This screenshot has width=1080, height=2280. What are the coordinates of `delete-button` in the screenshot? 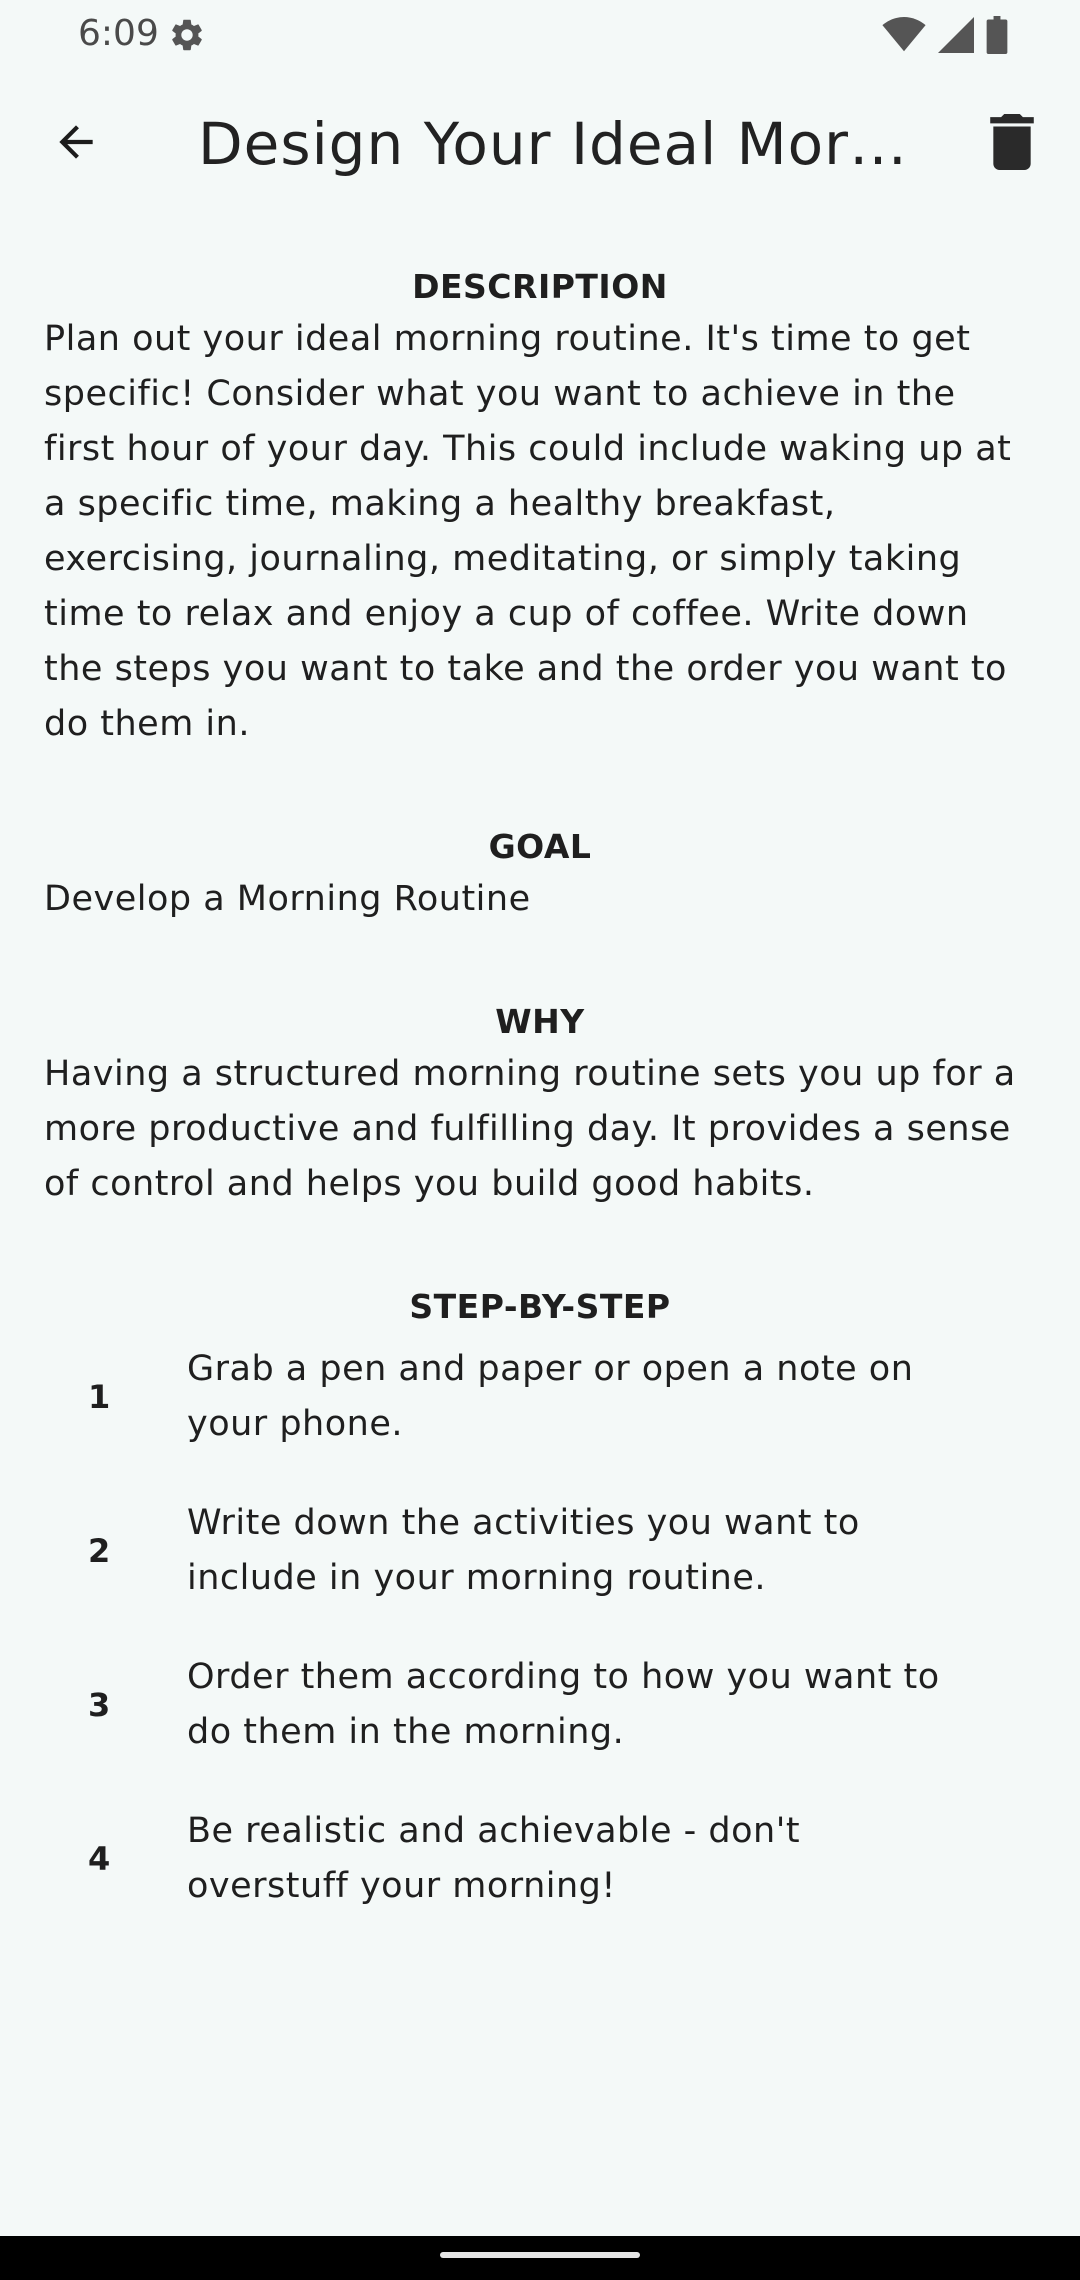 It's located at (1012, 144).